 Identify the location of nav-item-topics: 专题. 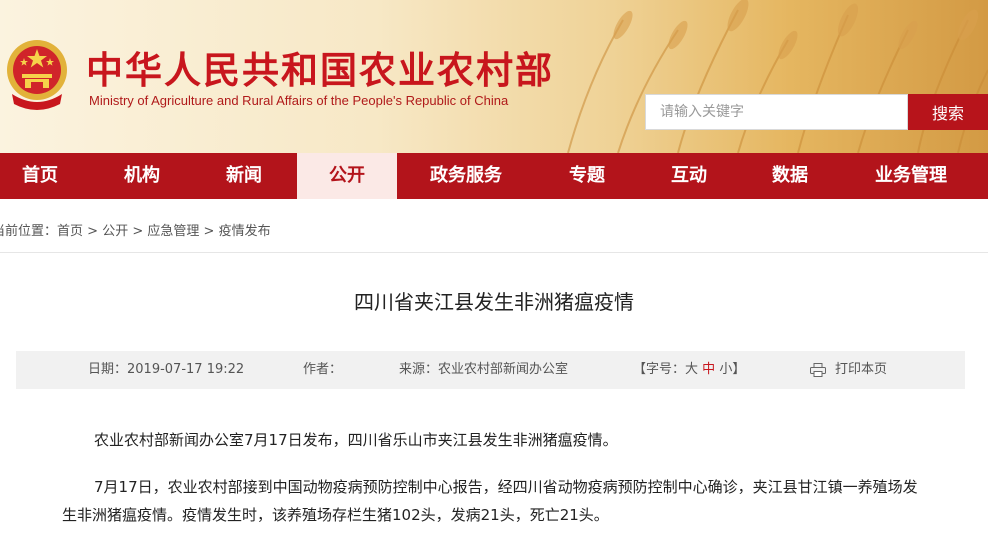
(587, 176).